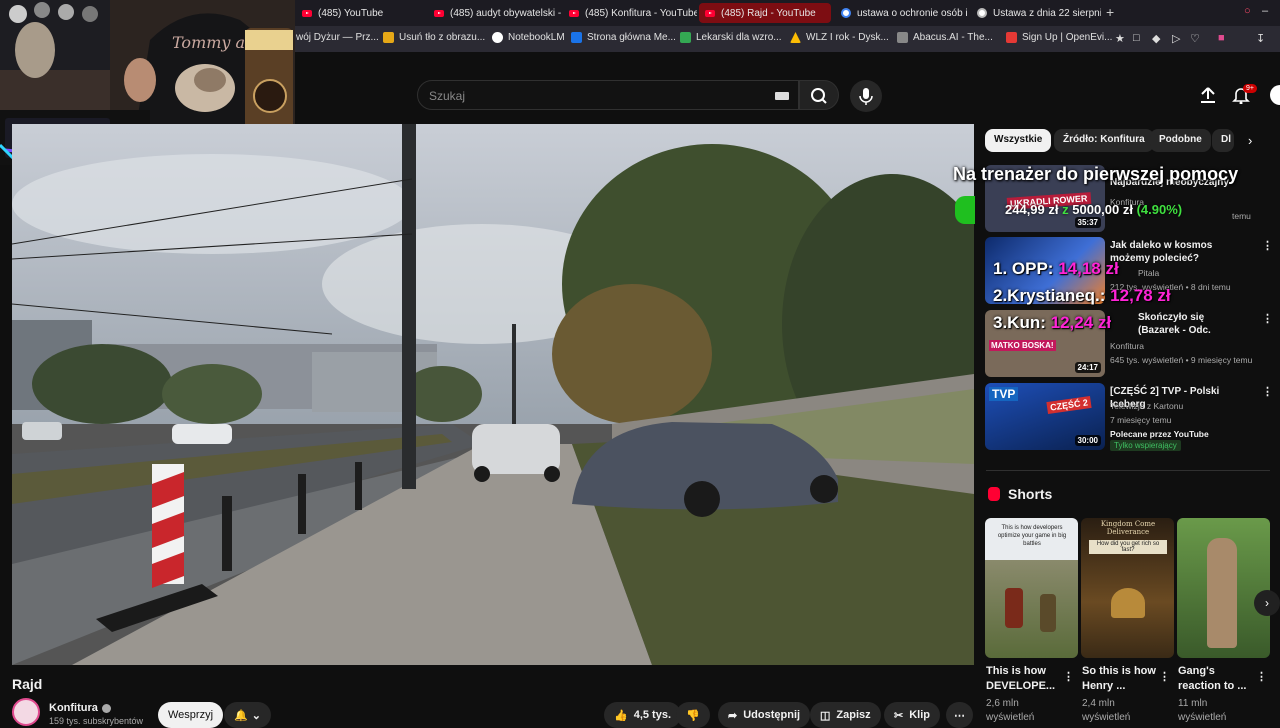 This screenshot has height=728, width=1280. What do you see at coordinates (608, 95) in the screenshot?
I see `search-input: Szukaj` at bounding box center [608, 95].